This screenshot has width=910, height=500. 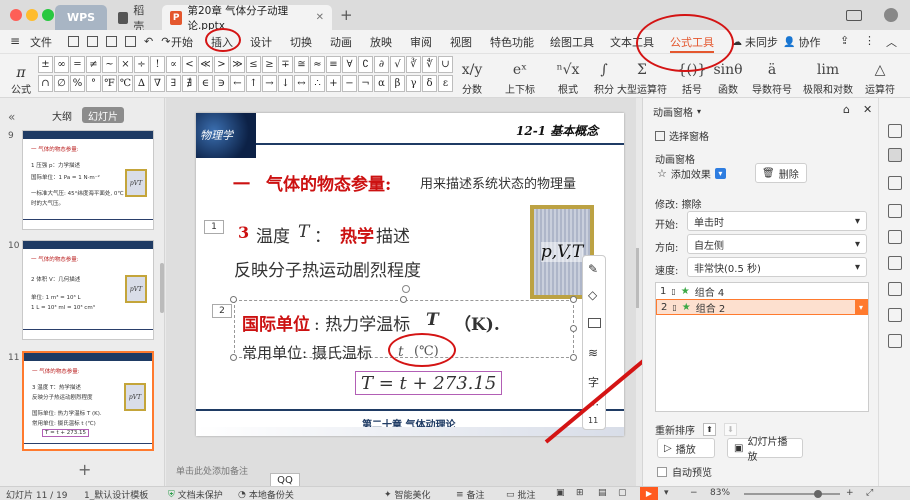 What do you see at coordinates (221, 83) in the screenshot?
I see `symbol-button: ∋` at bounding box center [221, 83].